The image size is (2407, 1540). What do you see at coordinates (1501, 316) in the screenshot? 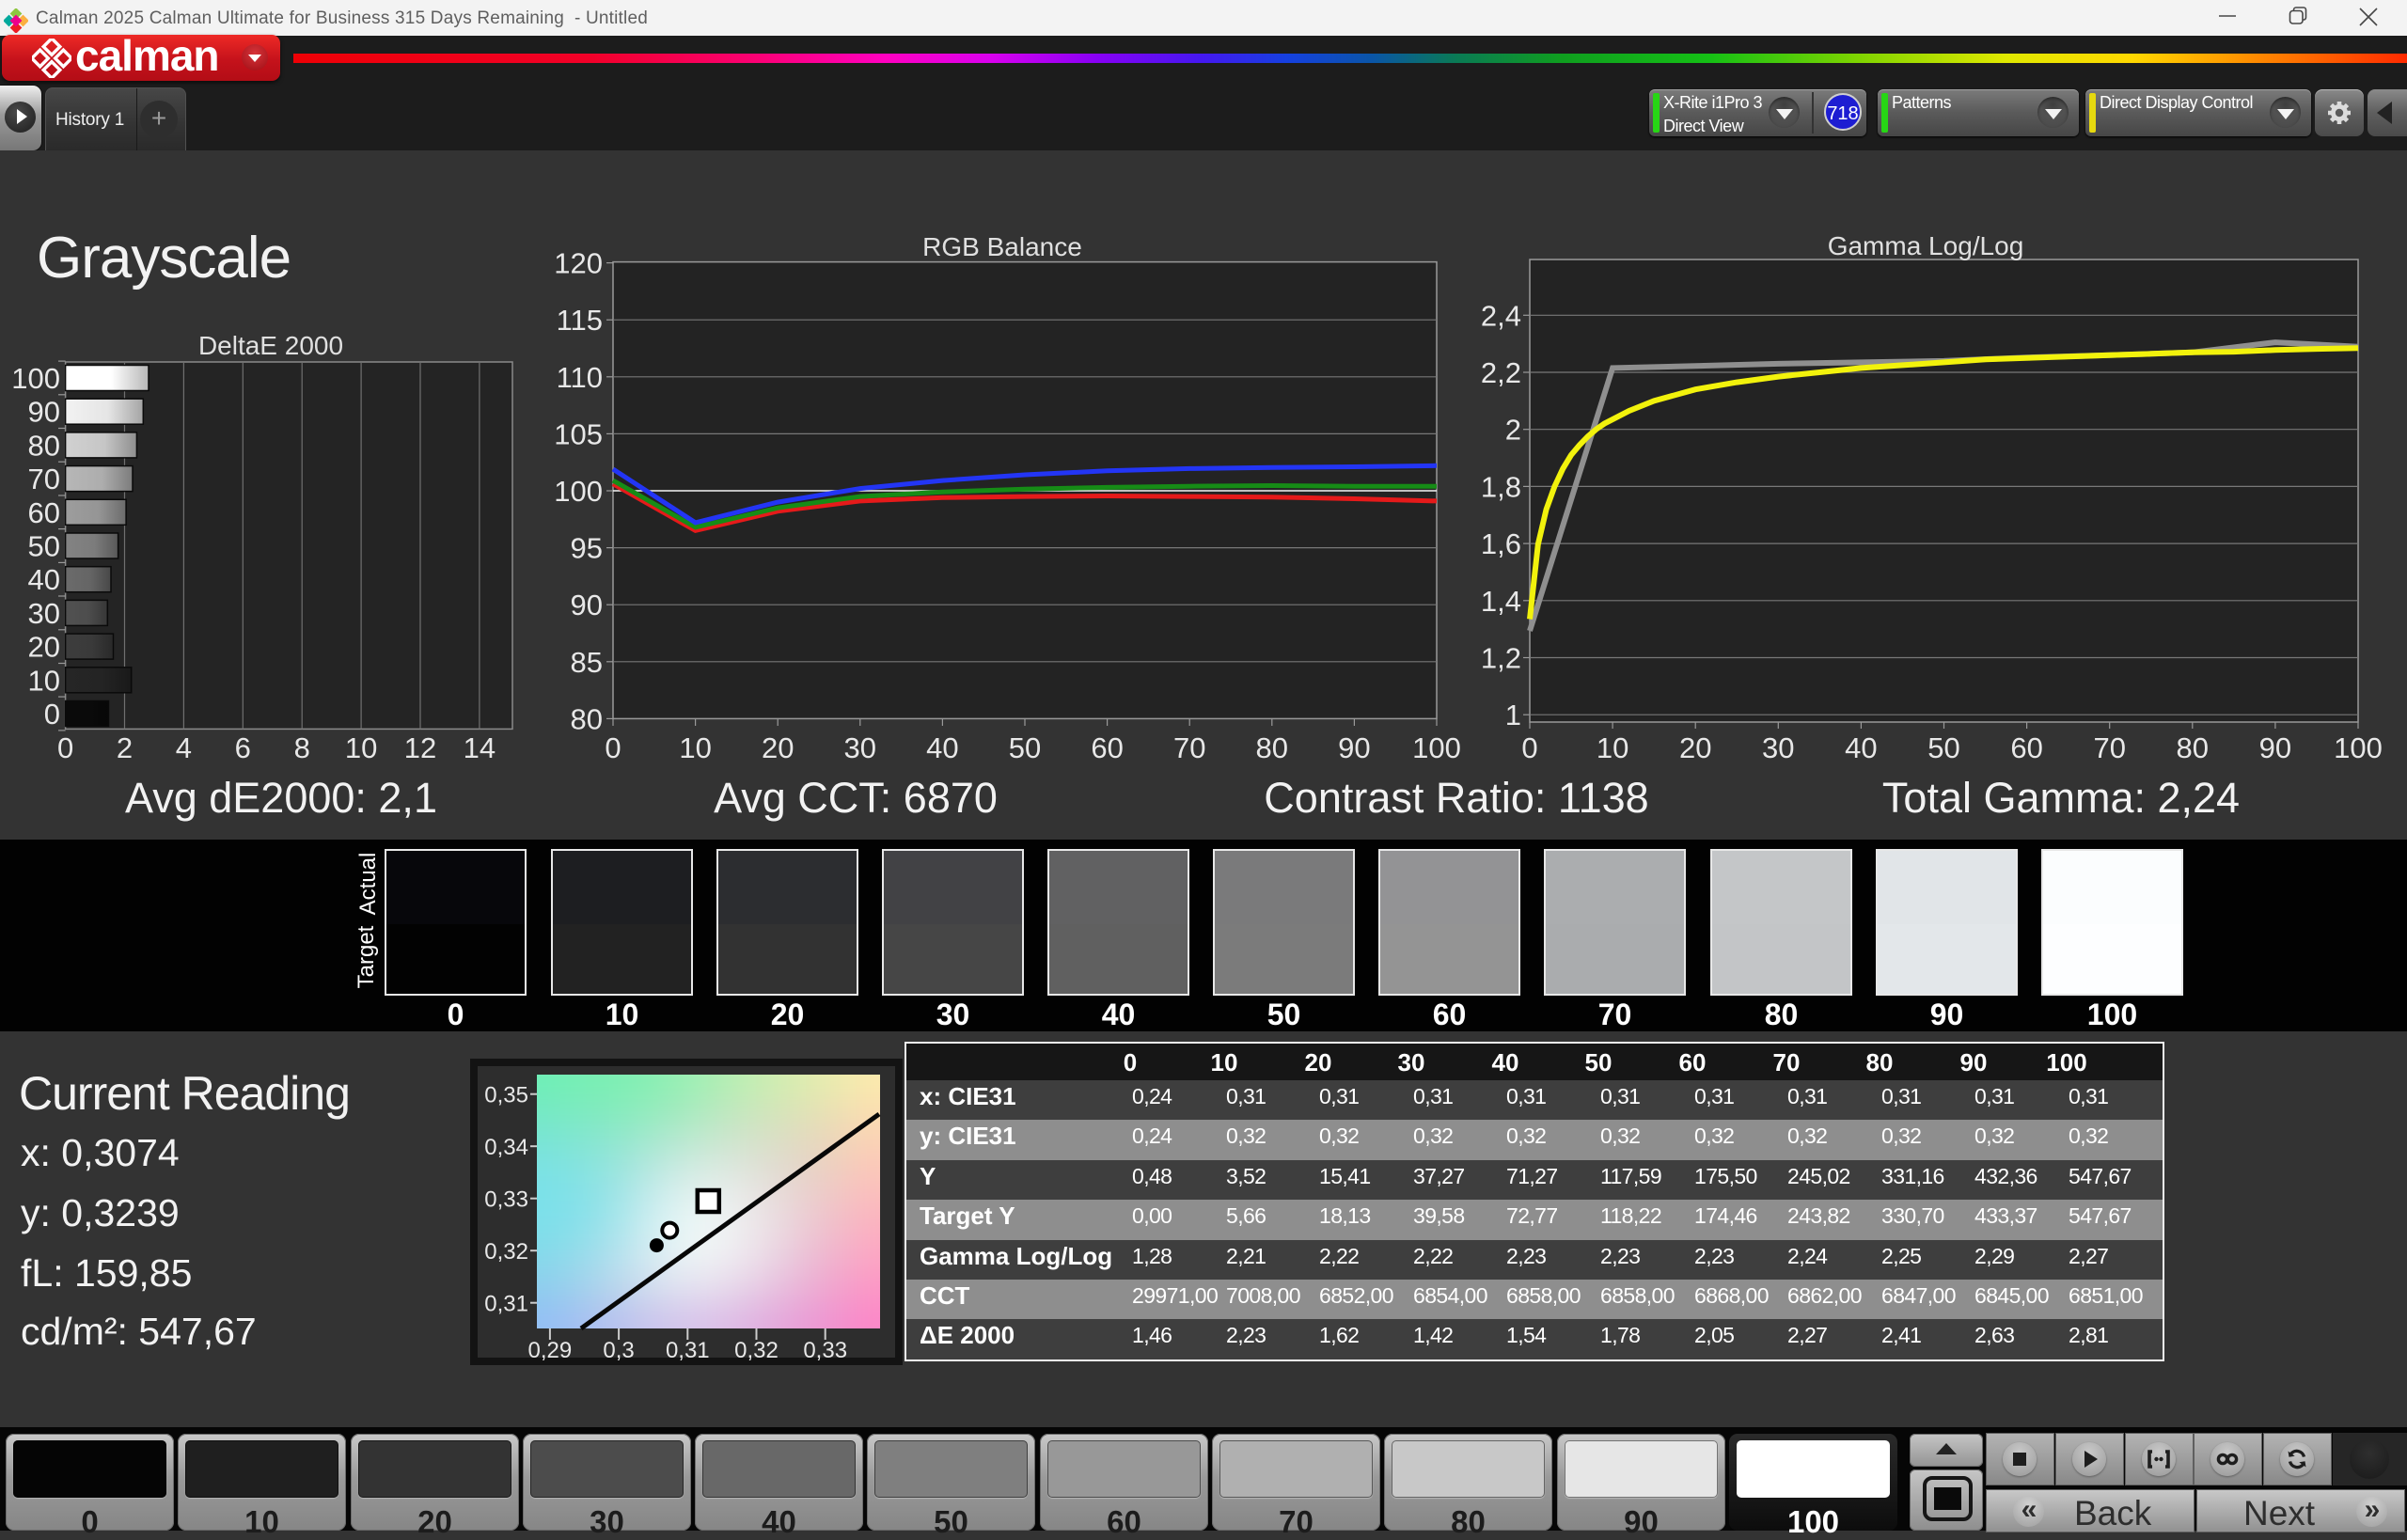
I see `svg-text: 2,4` at bounding box center [1501, 316].